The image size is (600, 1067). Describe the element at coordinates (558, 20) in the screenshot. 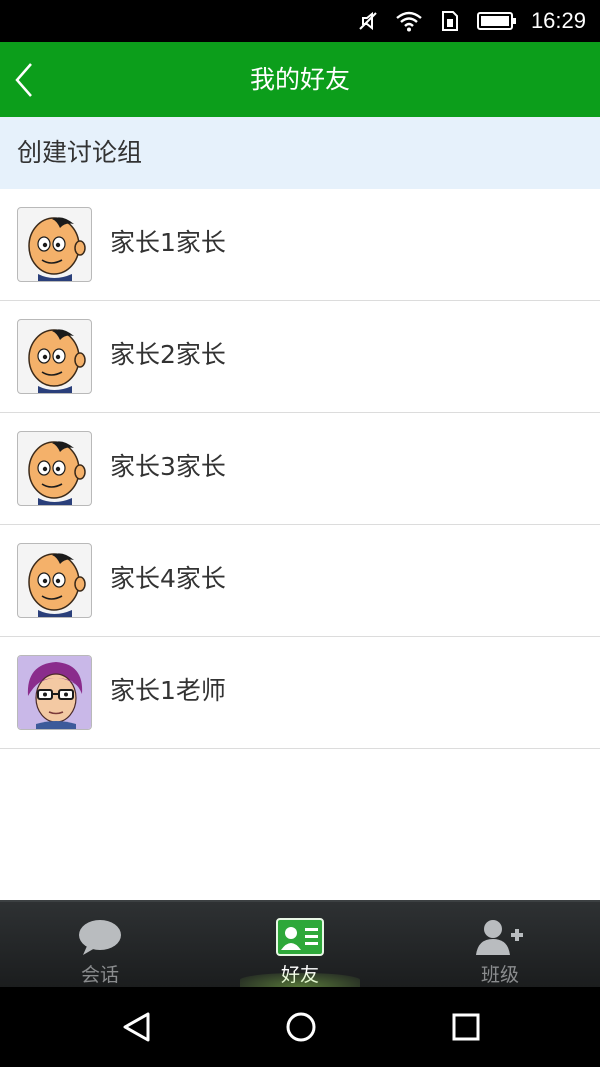

I see `status-time: 16:29` at that location.